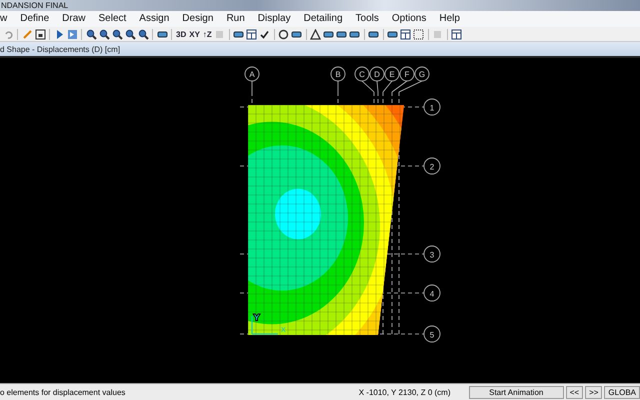 The image size is (640, 400). Describe the element at coordinates (449, 18) in the screenshot. I see `menu-item: Help` at that location.